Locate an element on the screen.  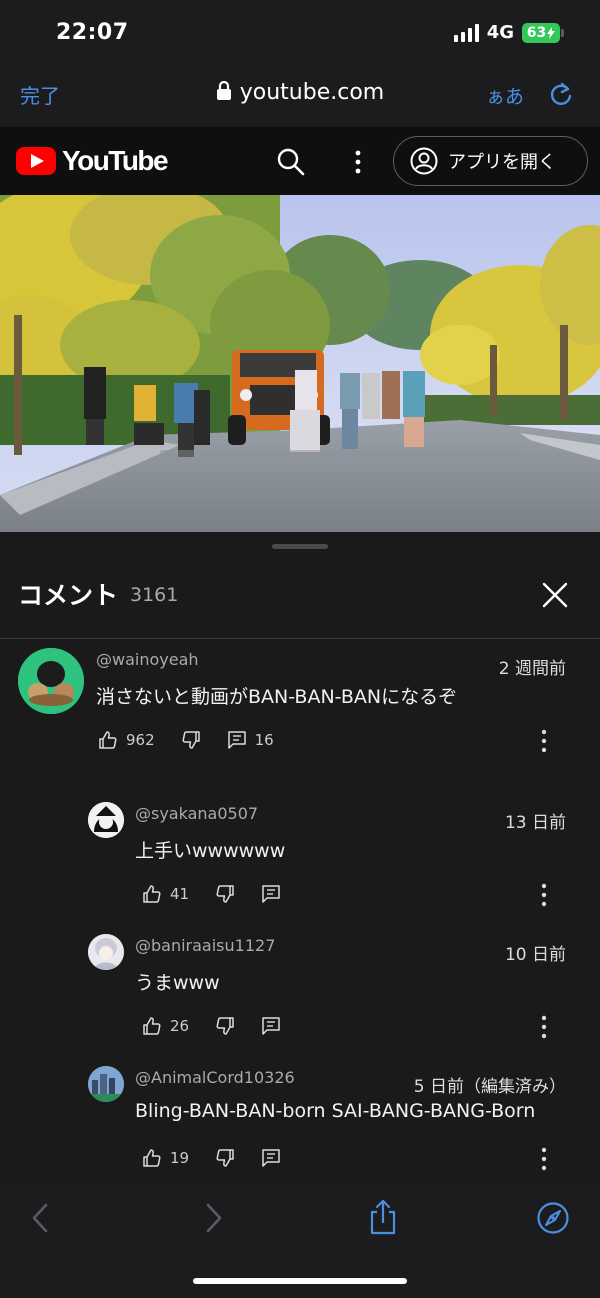
account-icon is located at coordinates (424, 161).